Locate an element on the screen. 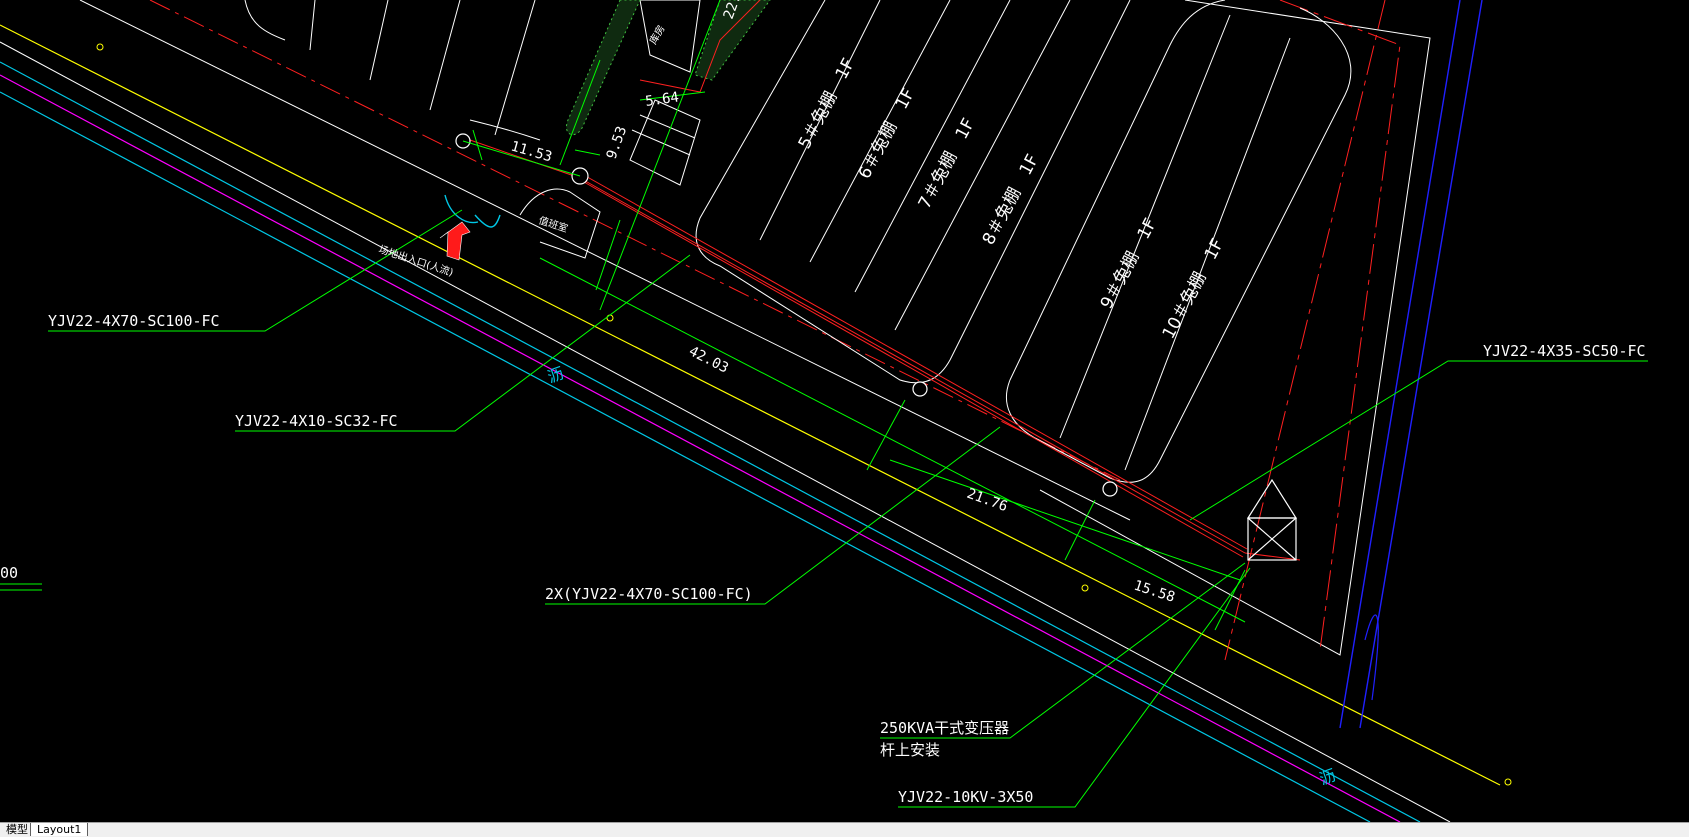 This screenshot has height=837, width=1689. cable-label-yjv22-4x70: YJV22-4X70-SC100-FC is located at coordinates (134, 321).